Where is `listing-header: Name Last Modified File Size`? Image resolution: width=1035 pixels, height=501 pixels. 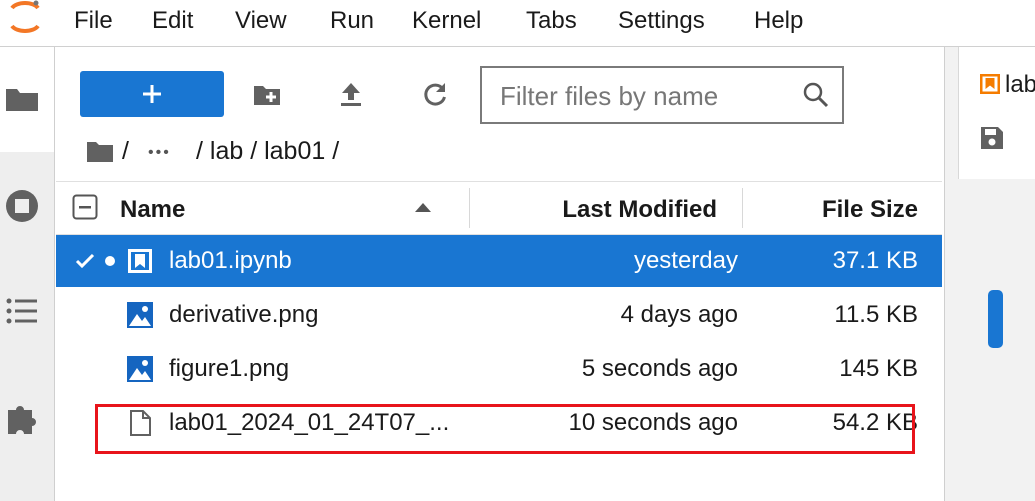 listing-header: Name Last Modified File Size is located at coordinates (499, 208).